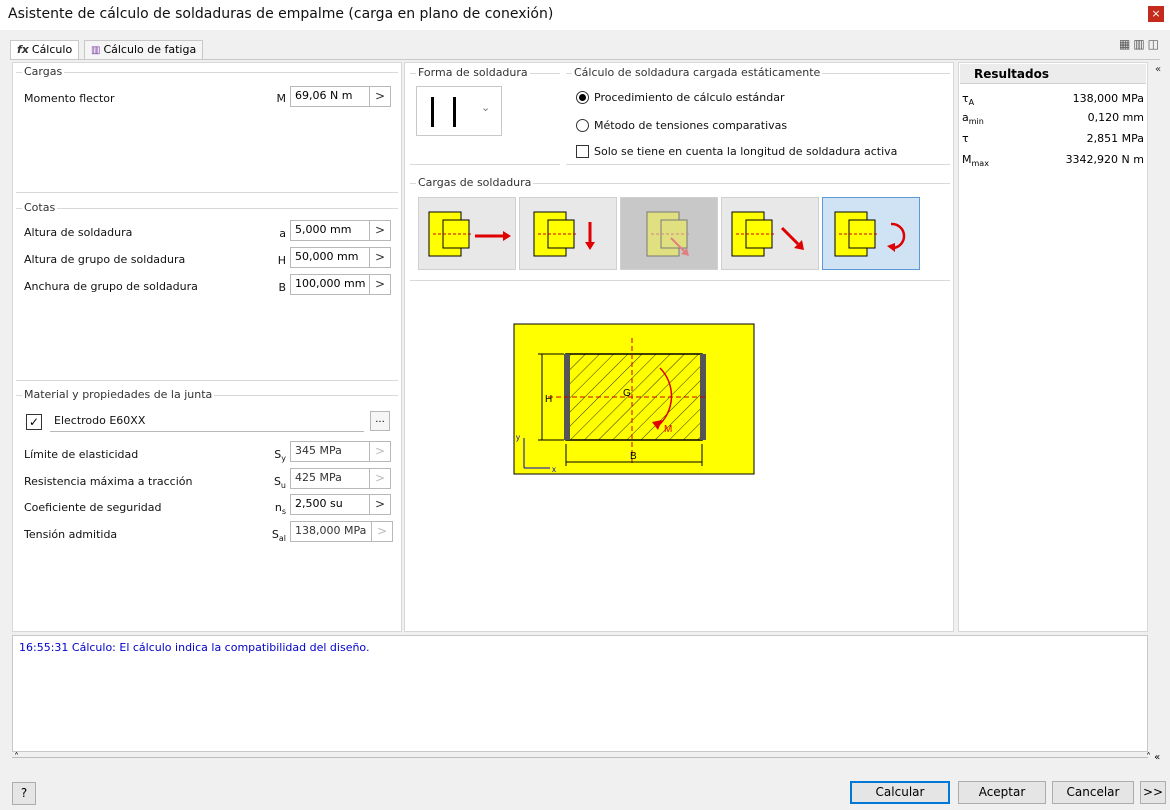 This screenshot has width=1170, height=810. What do you see at coordinates (280, 456) in the screenshot?
I see `yield-limit-symbol: Sy` at bounding box center [280, 456].